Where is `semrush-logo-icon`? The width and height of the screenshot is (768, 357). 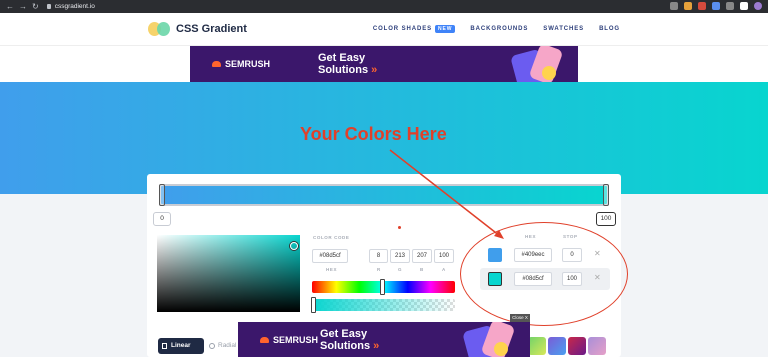
semrush-logo-icon is located at coordinates (264, 339).